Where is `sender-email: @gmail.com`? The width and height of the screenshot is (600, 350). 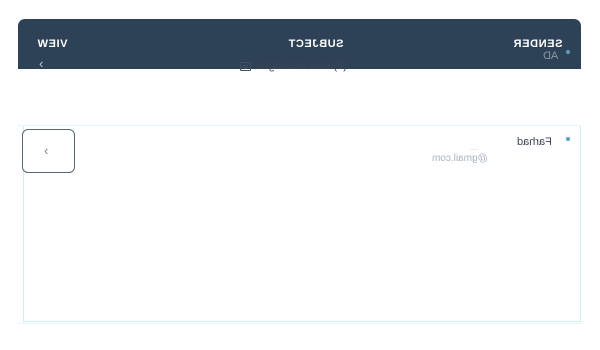 sender-email: @gmail.com is located at coordinates (460, 158).